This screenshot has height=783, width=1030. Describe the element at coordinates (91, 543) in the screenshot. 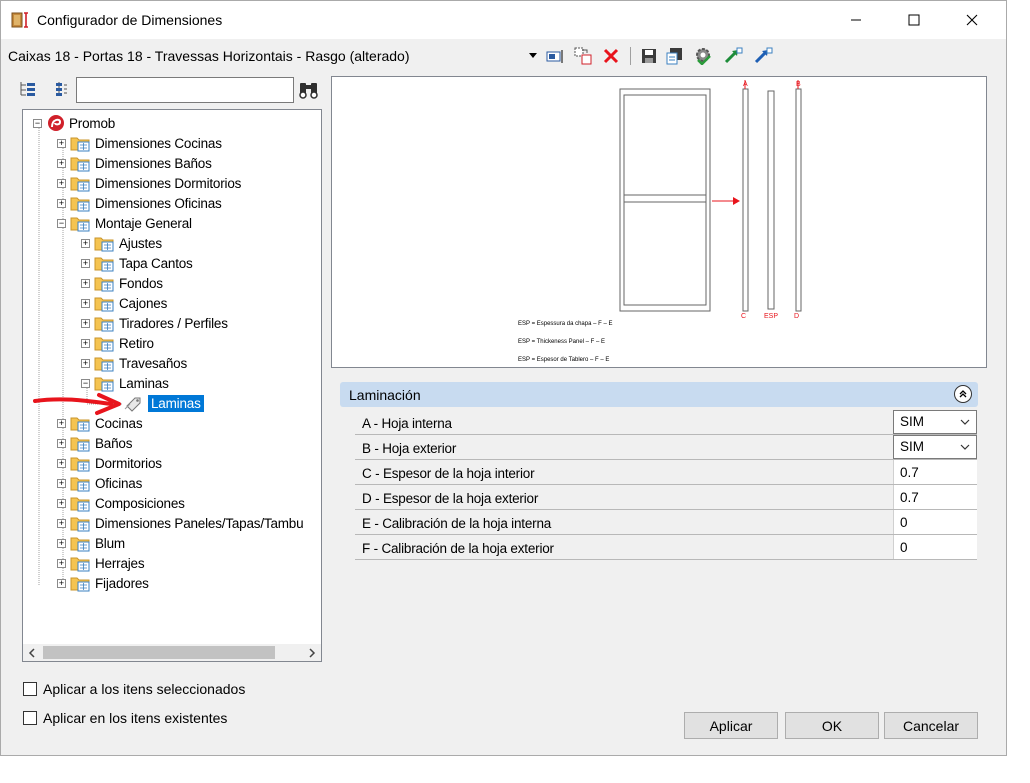

I see `tree-item: + Blum` at that location.